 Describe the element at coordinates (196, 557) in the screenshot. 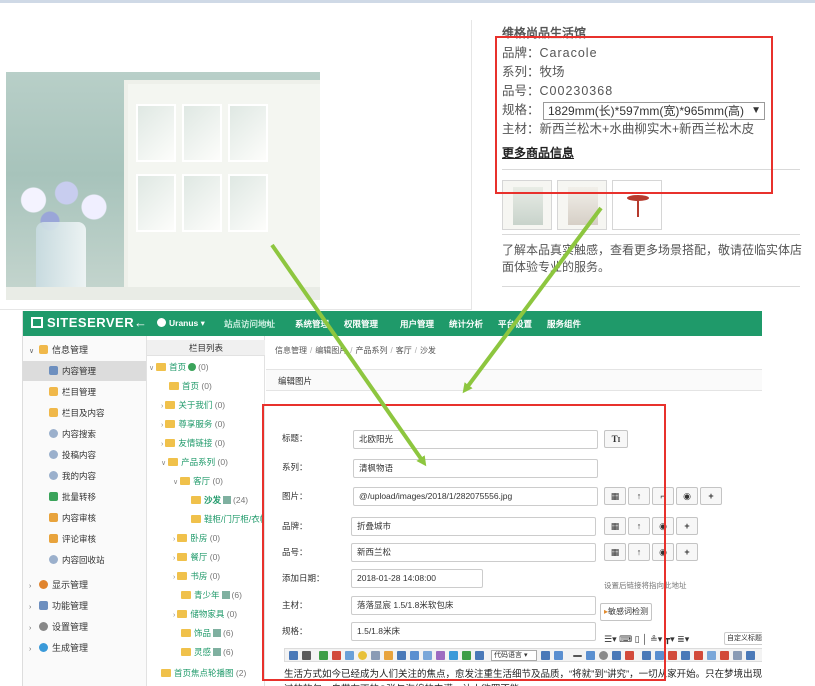

I see `tree-node: › 餐厅 (0)` at that location.